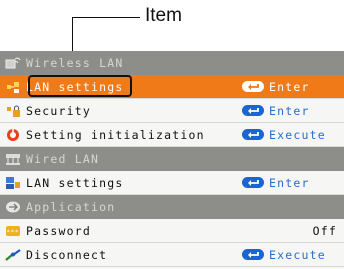  What do you see at coordinates (172, 111) in the screenshot?
I see `menu-item-security: Security Enter` at bounding box center [172, 111].